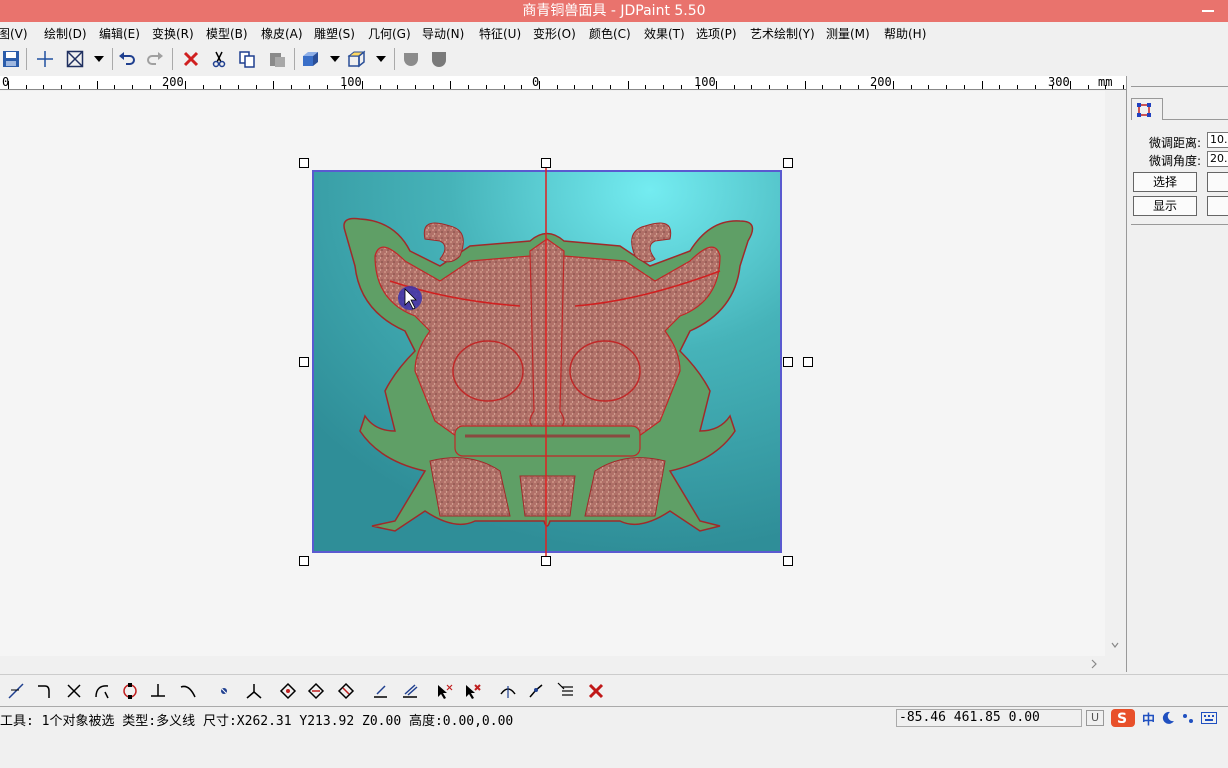 The width and height of the screenshot is (1228, 768). Describe the element at coordinates (1165, 206) in the screenshot. I see `show-button: 显示` at that location.